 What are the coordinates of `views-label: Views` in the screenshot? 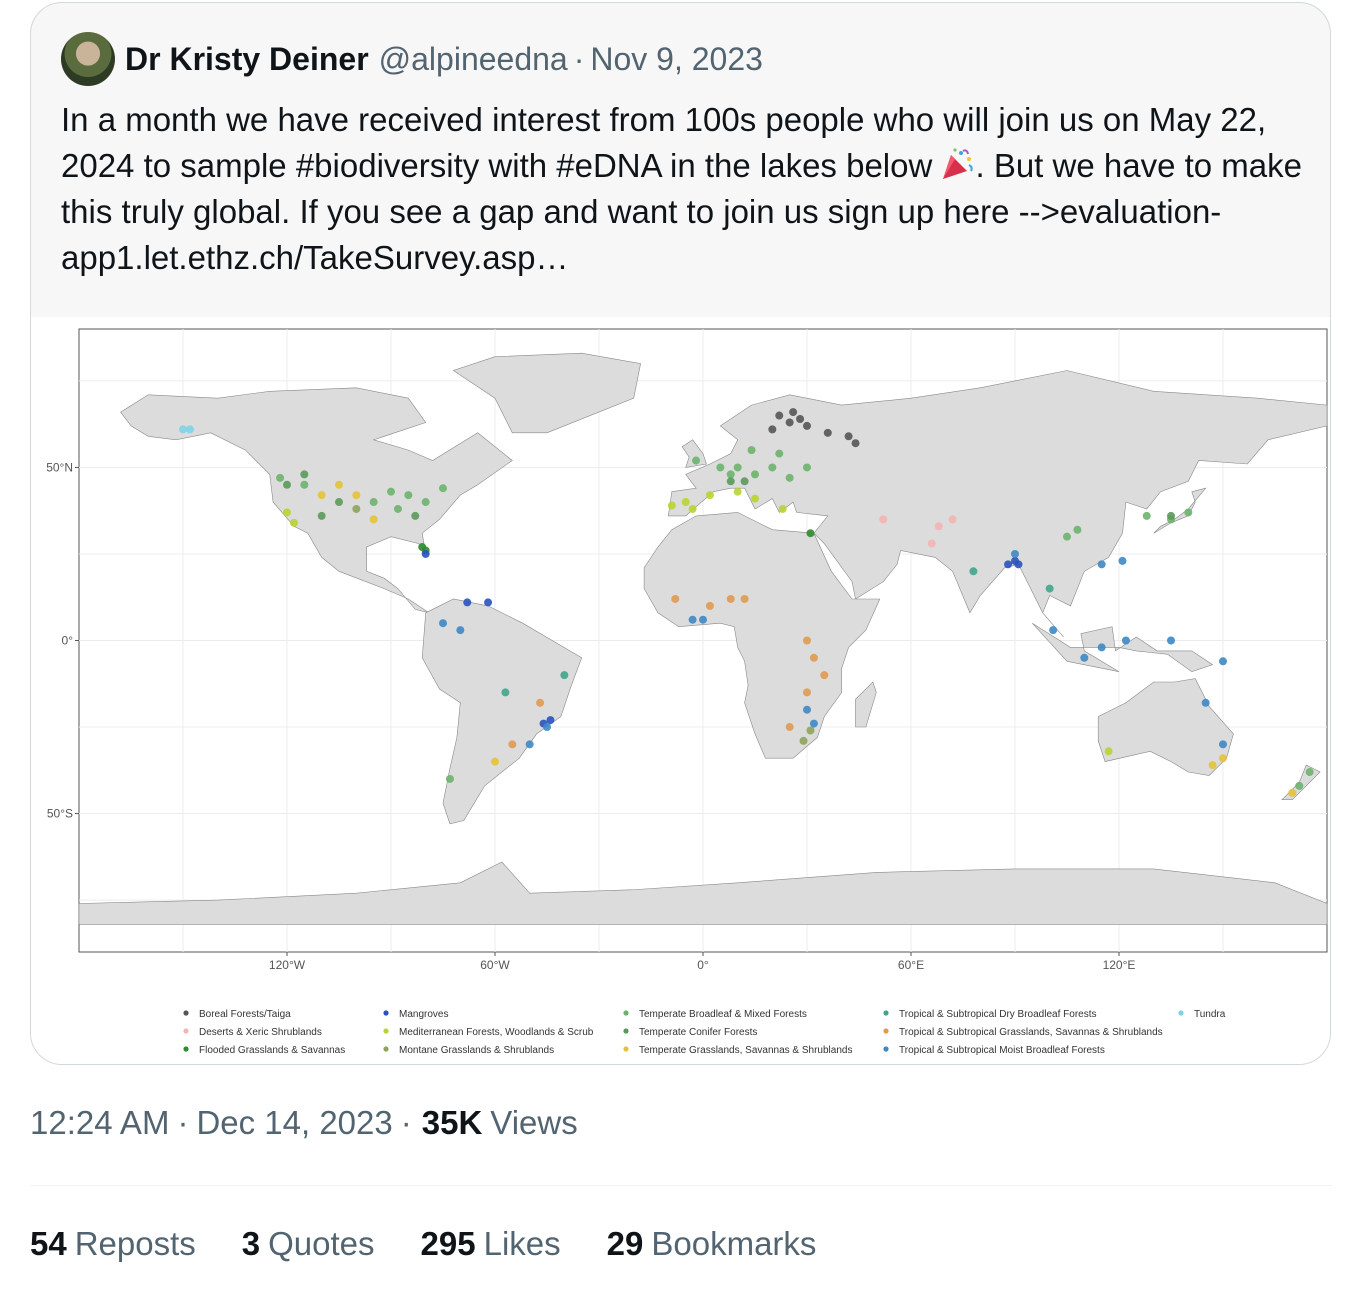 It's located at (534, 1122).